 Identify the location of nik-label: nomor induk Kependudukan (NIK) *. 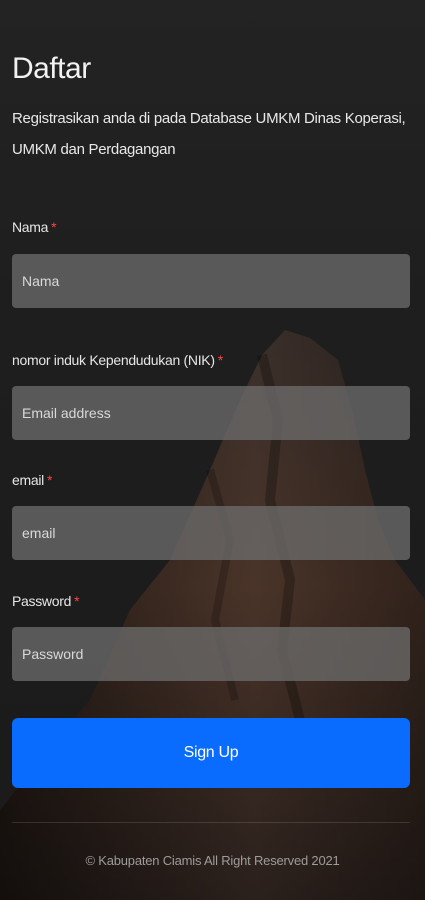
(117, 360).